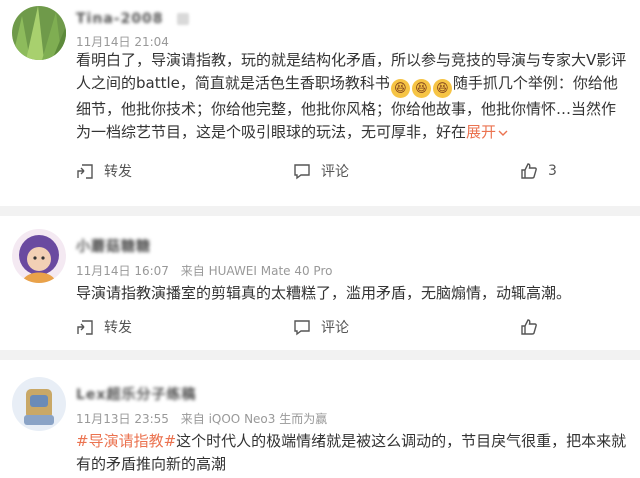  I want to click on action-bar: 转发 评论 3, so click(320, 180).